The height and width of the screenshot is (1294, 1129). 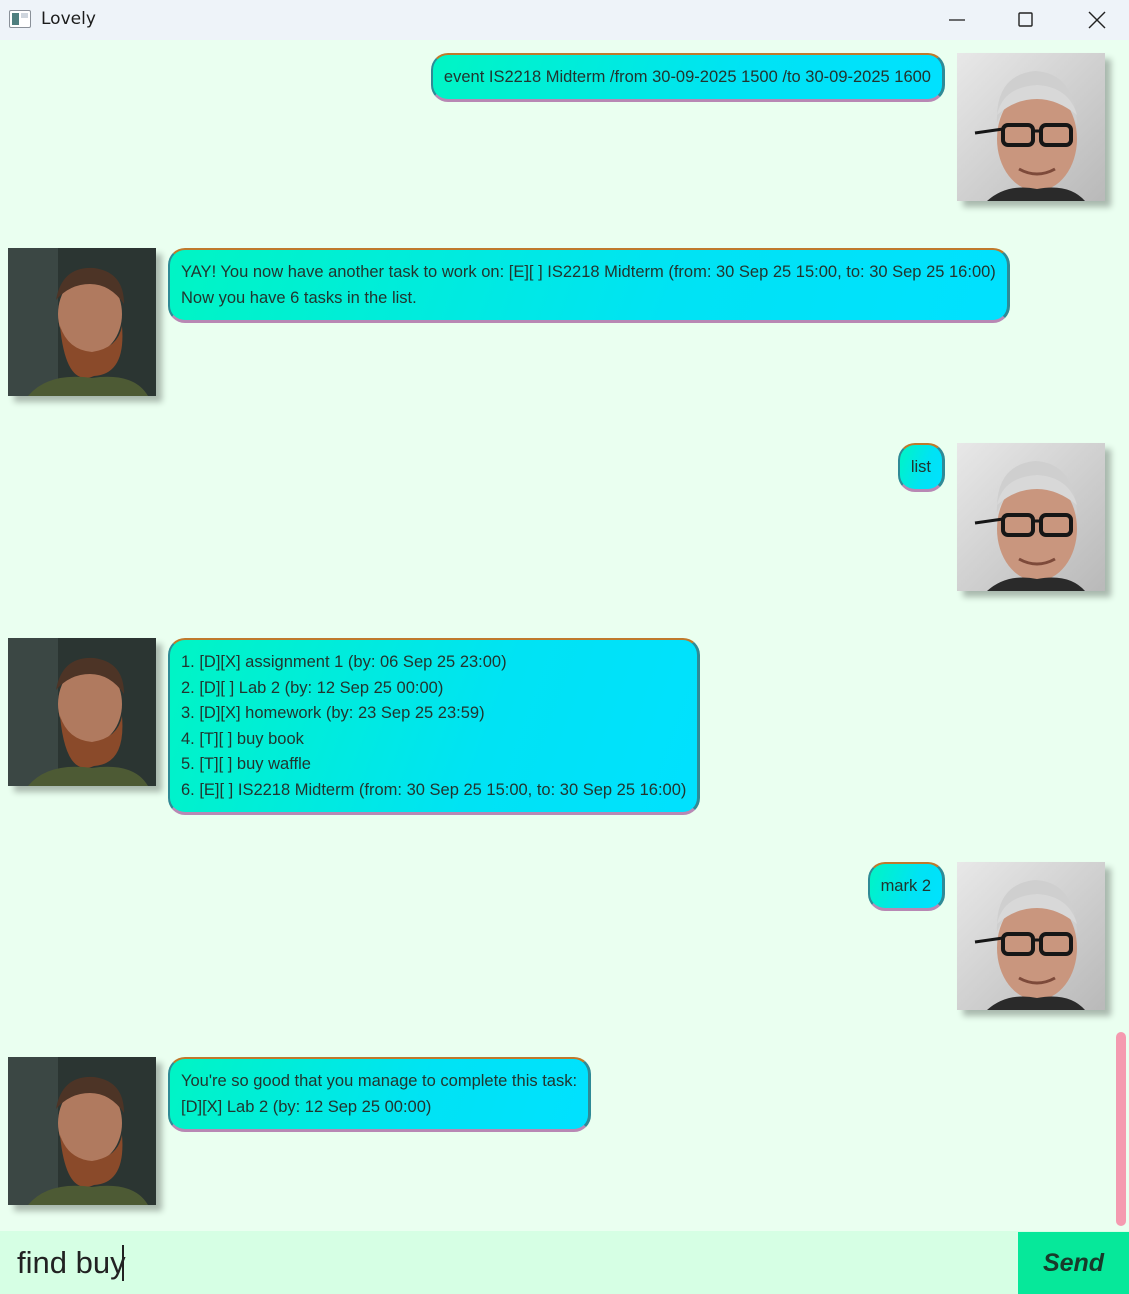 What do you see at coordinates (306, 1106) in the screenshot?
I see `message-text: [D][X] Lab 2 (by: 12 Sep 25 00:00)` at bounding box center [306, 1106].